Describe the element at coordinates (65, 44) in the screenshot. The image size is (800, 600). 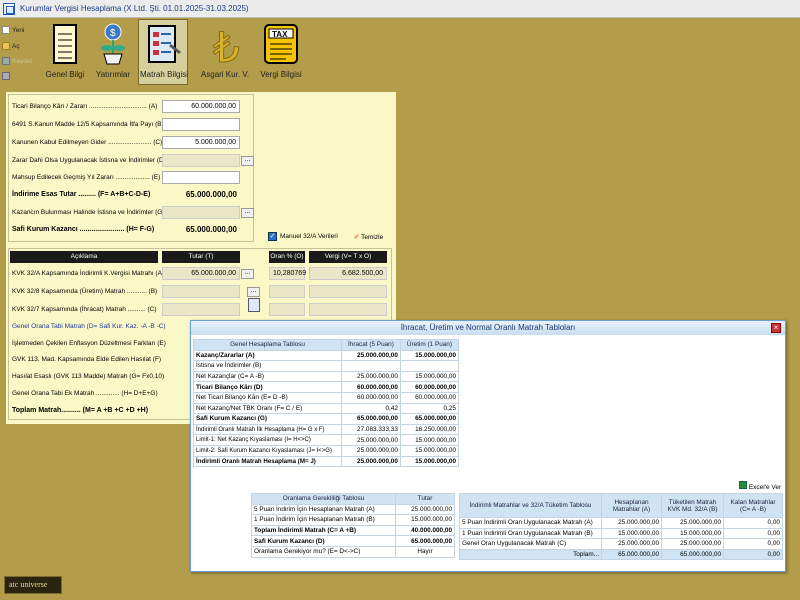
I see `notepad-icon` at that location.